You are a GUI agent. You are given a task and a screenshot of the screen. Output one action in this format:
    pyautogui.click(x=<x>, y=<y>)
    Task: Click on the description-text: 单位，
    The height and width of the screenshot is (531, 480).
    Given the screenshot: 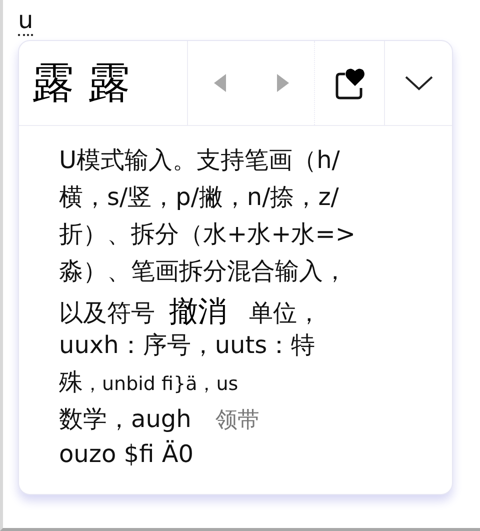 What is the action you would take?
    pyautogui.click(x=285, y=313)
    